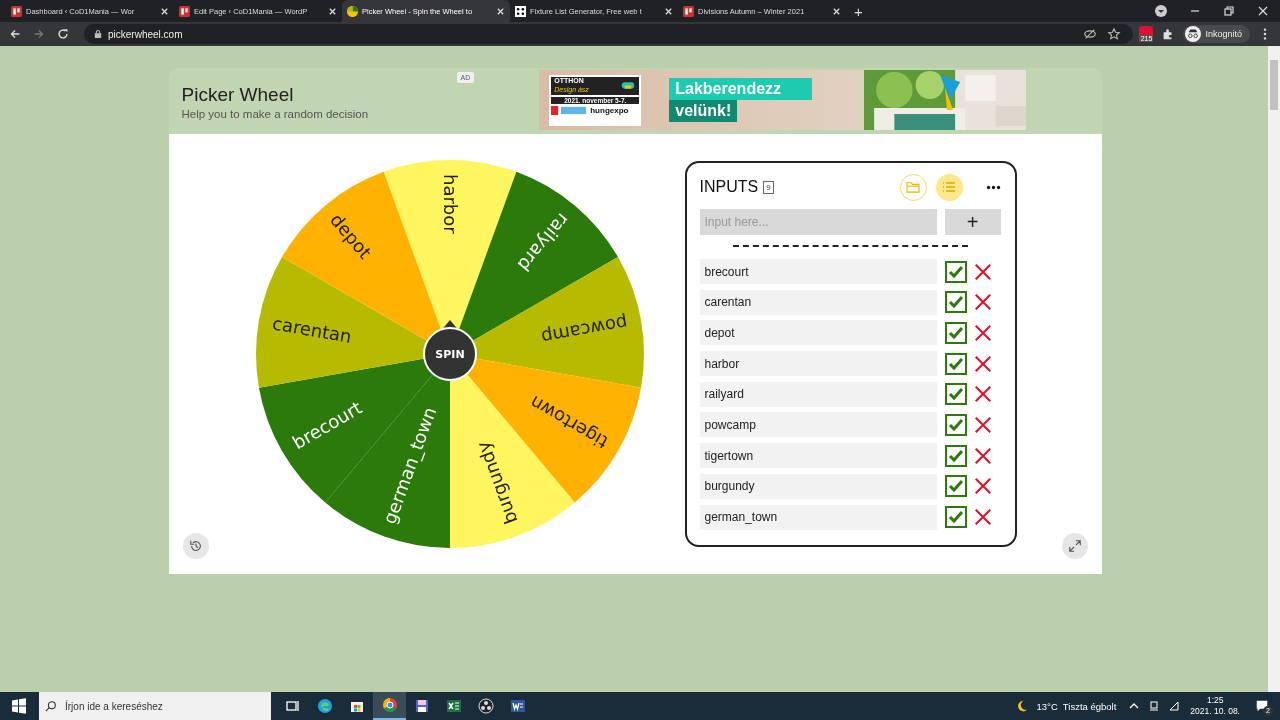 The image size is (1280, 720). I want to click on ad-brand: hungexpo, so click(609, 110).